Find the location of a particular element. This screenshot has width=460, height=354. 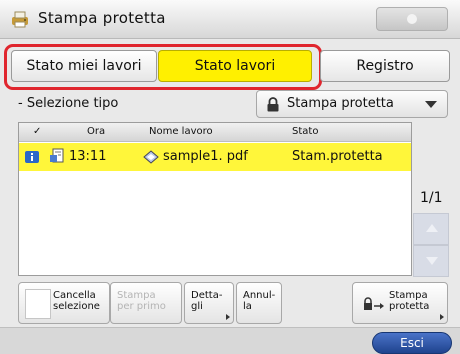

tab-my-jobs-status: Stato miei lavori is located at coordinates (84, 66).